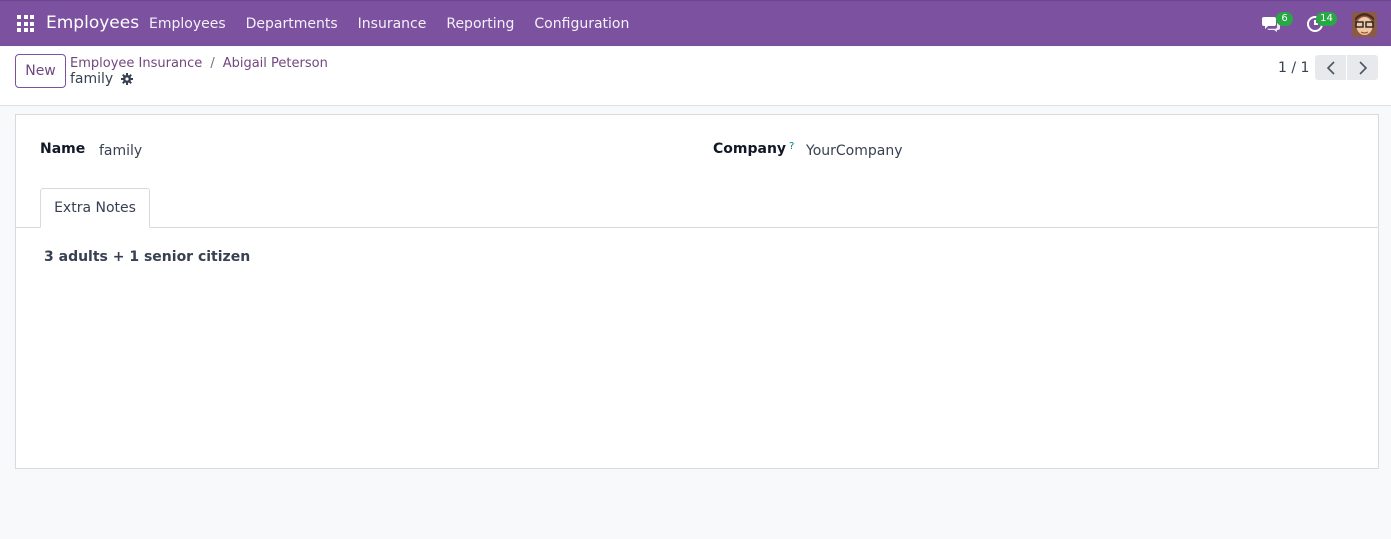 This screenshot has height=539, width=1391. I want to click on name-field: family, so click(120, 151).